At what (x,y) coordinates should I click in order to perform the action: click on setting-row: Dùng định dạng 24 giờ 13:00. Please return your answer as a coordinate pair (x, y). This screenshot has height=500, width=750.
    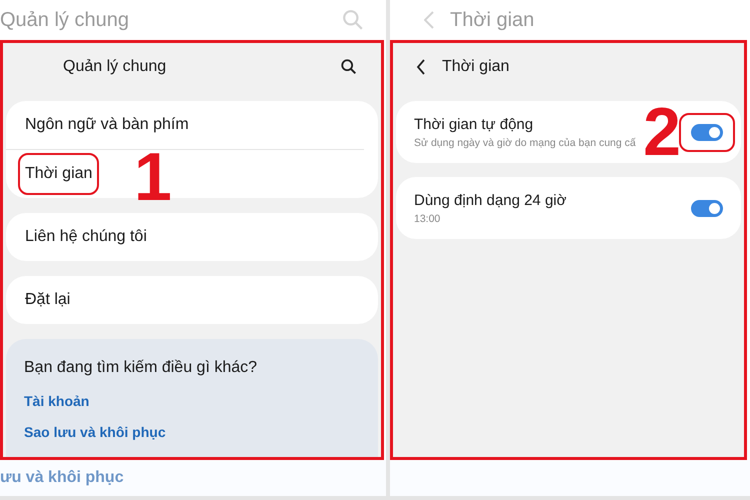
    Looking at the image, I should click on (568, 208).